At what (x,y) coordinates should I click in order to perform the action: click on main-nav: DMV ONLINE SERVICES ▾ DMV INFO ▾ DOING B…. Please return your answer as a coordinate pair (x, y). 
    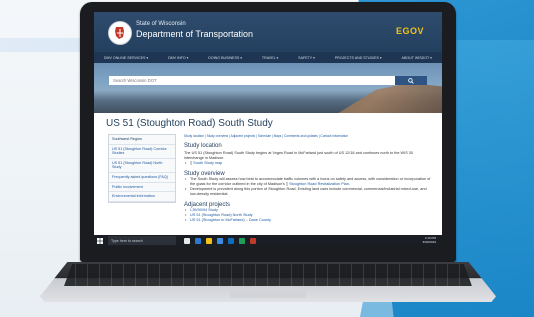
    Looking at the image, I should click on (268, 57).